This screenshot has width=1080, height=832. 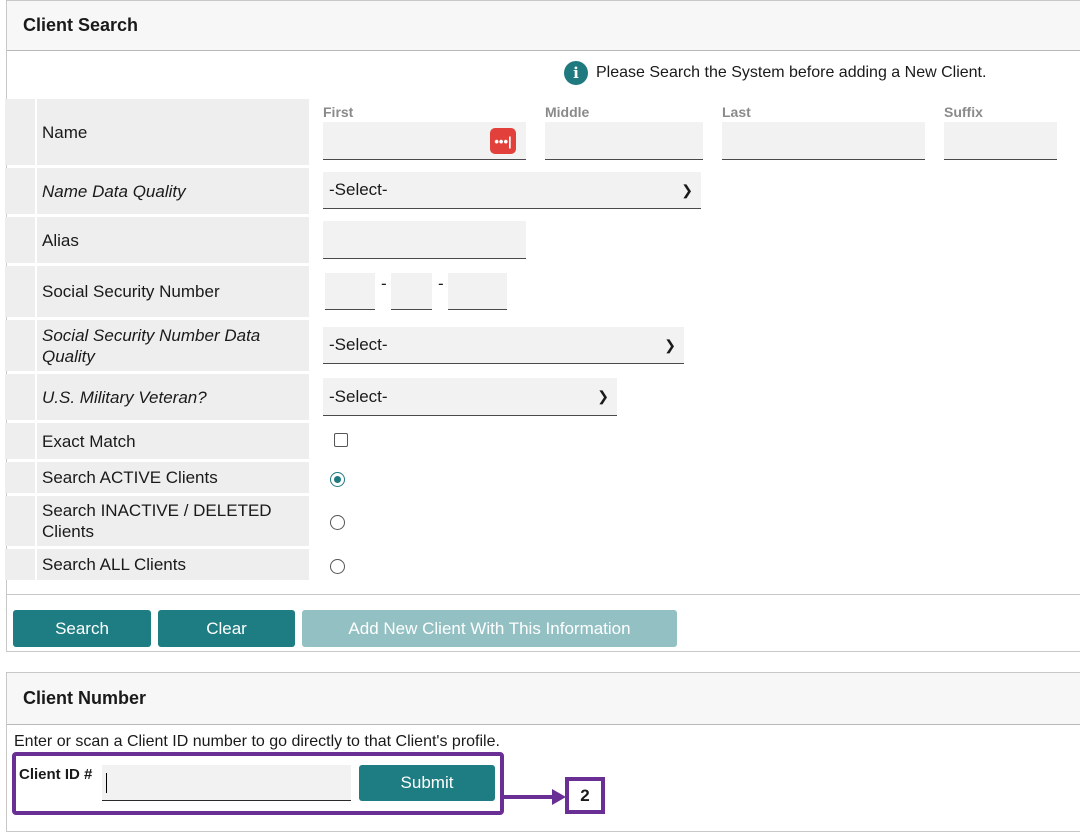 I want to click on callout-arrow-icon, so click(x=535, y=797).